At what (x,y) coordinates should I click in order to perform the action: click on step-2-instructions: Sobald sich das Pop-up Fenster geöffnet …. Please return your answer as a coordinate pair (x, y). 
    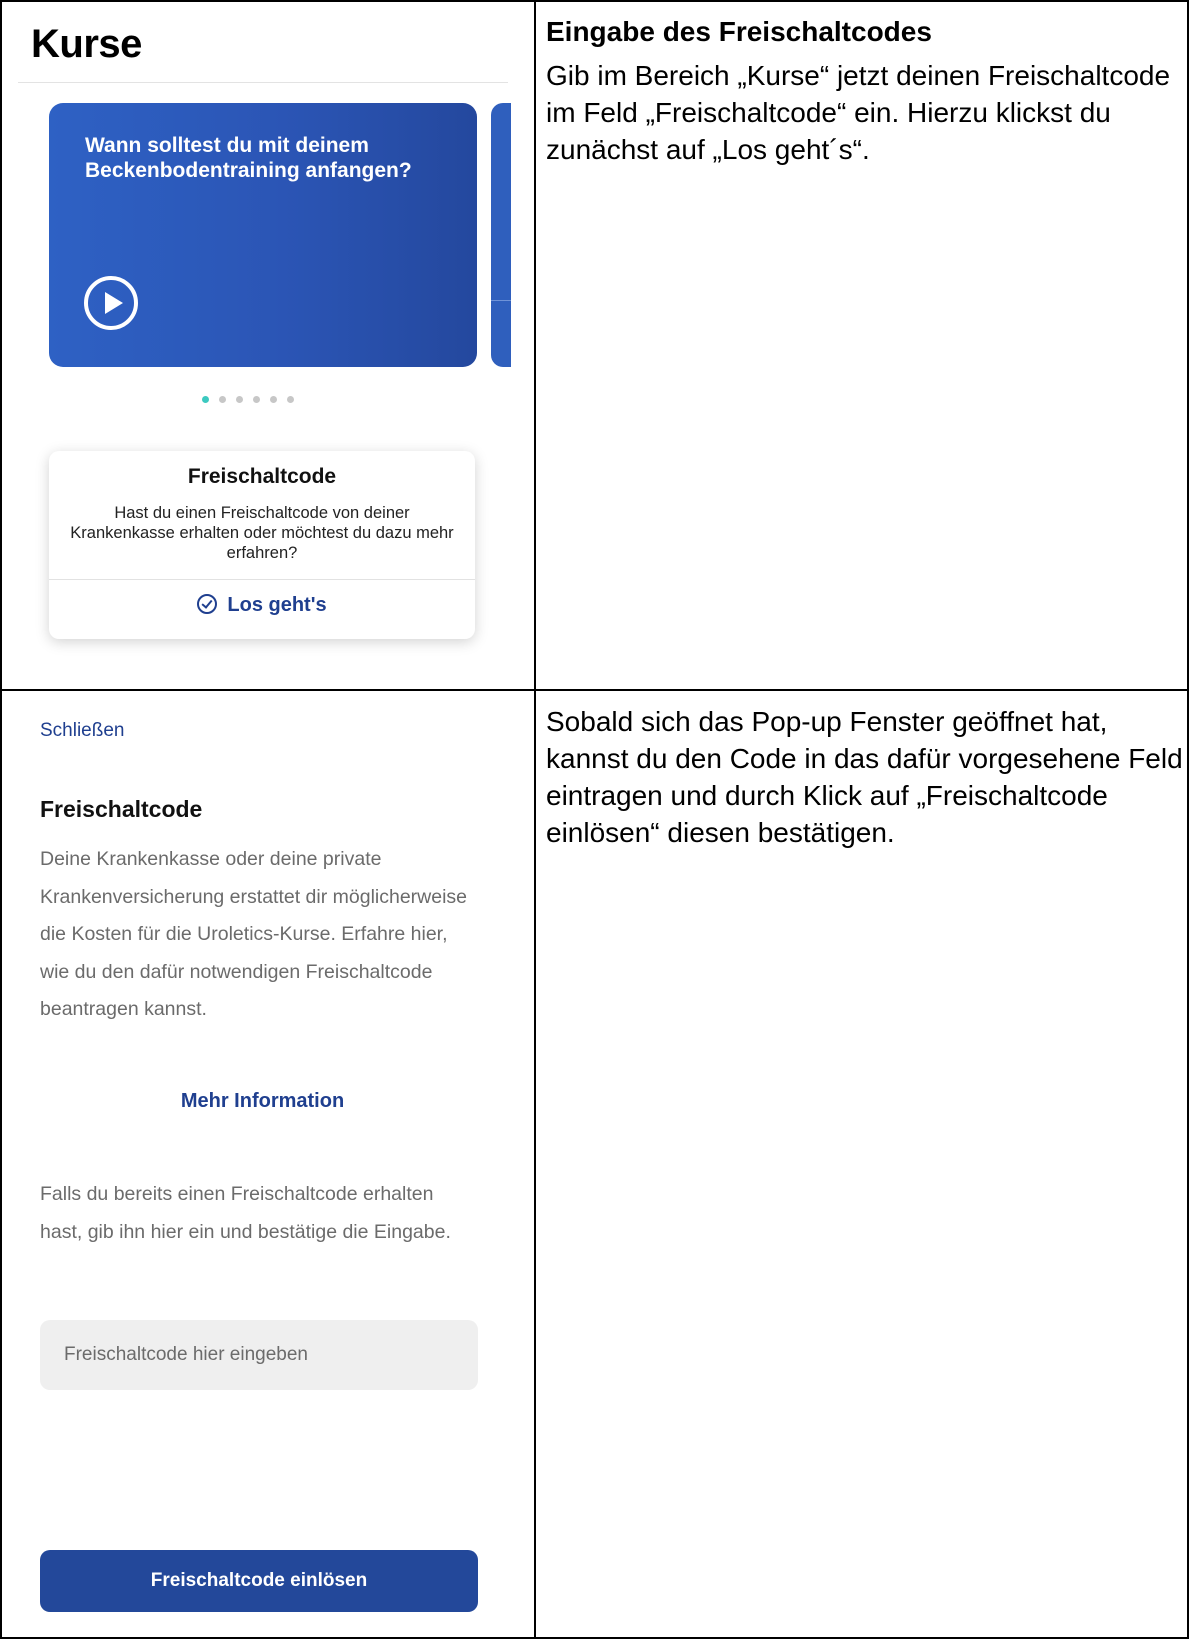
    Looking at the image, I should click on (866, 777).